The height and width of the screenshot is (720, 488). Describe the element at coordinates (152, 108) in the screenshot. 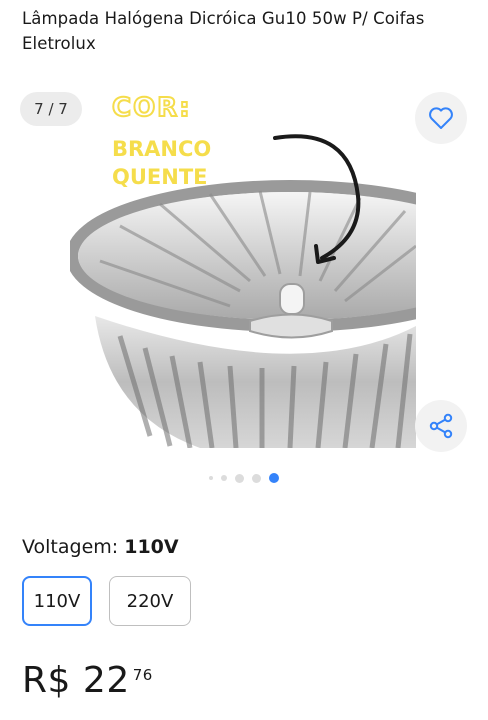

I see `image-caption-label: COR:` at that location.